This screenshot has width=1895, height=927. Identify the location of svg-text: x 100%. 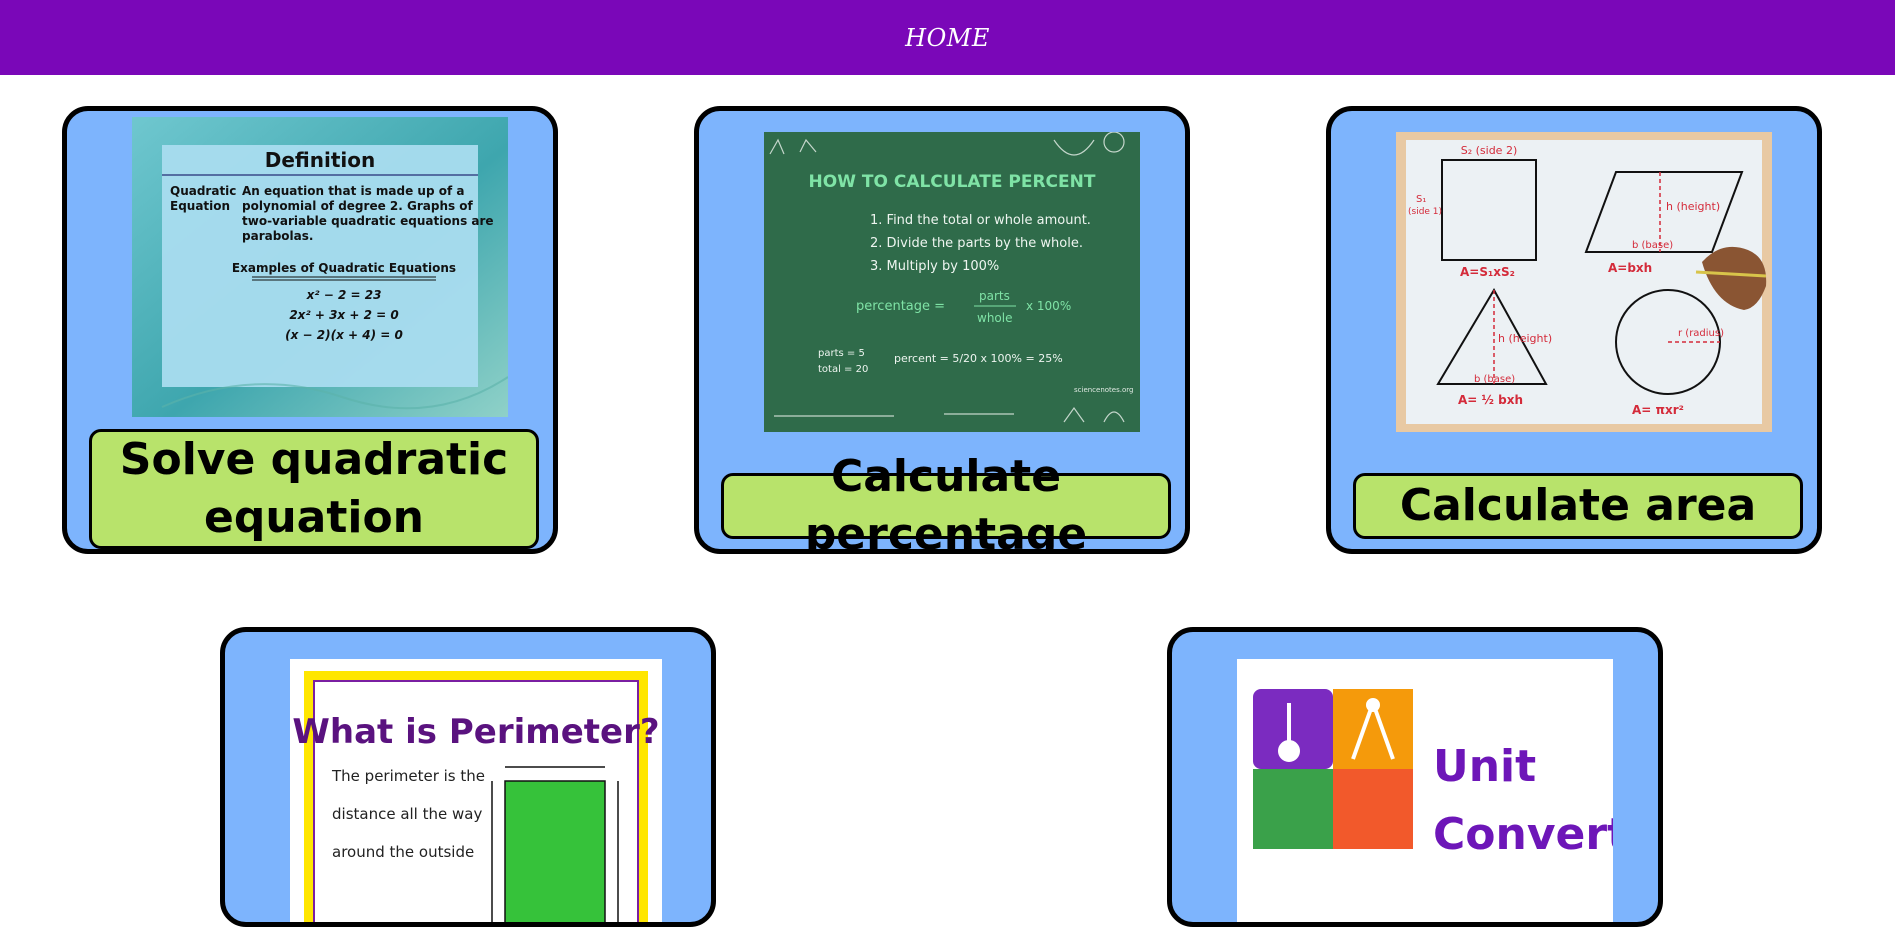
(1048, 306).